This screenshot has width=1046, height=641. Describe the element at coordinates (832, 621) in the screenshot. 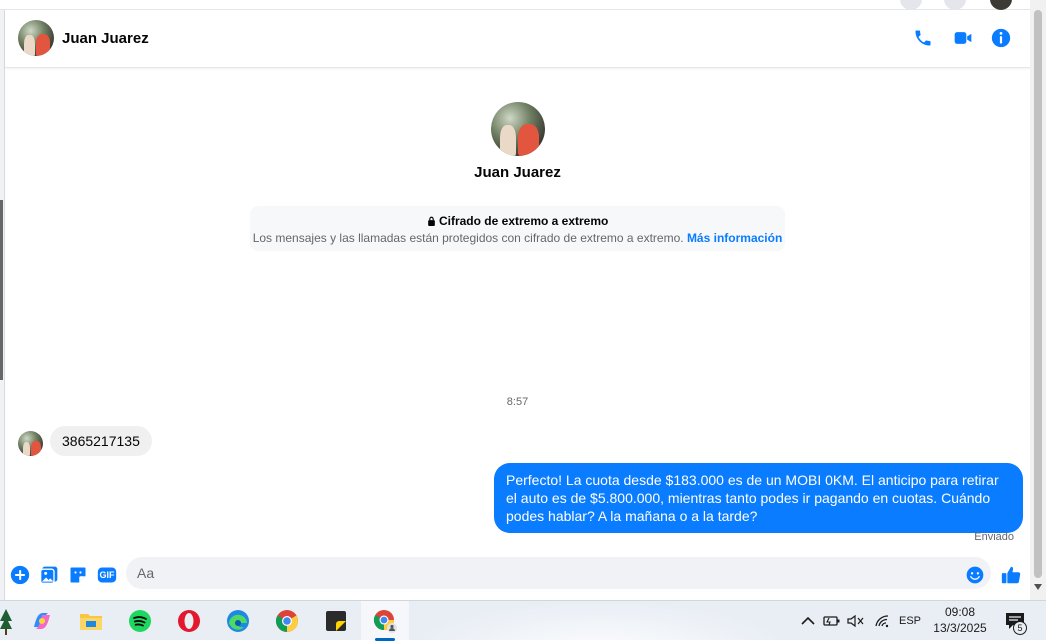

I see `battery-icon` at that location.